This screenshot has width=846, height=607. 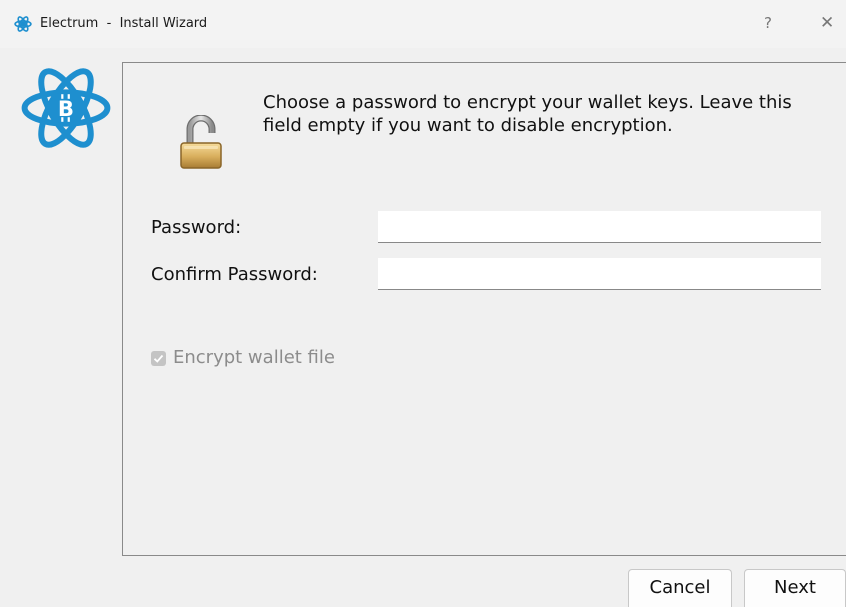 I want to click on password-label: Password:, so click(x=196, y=227).